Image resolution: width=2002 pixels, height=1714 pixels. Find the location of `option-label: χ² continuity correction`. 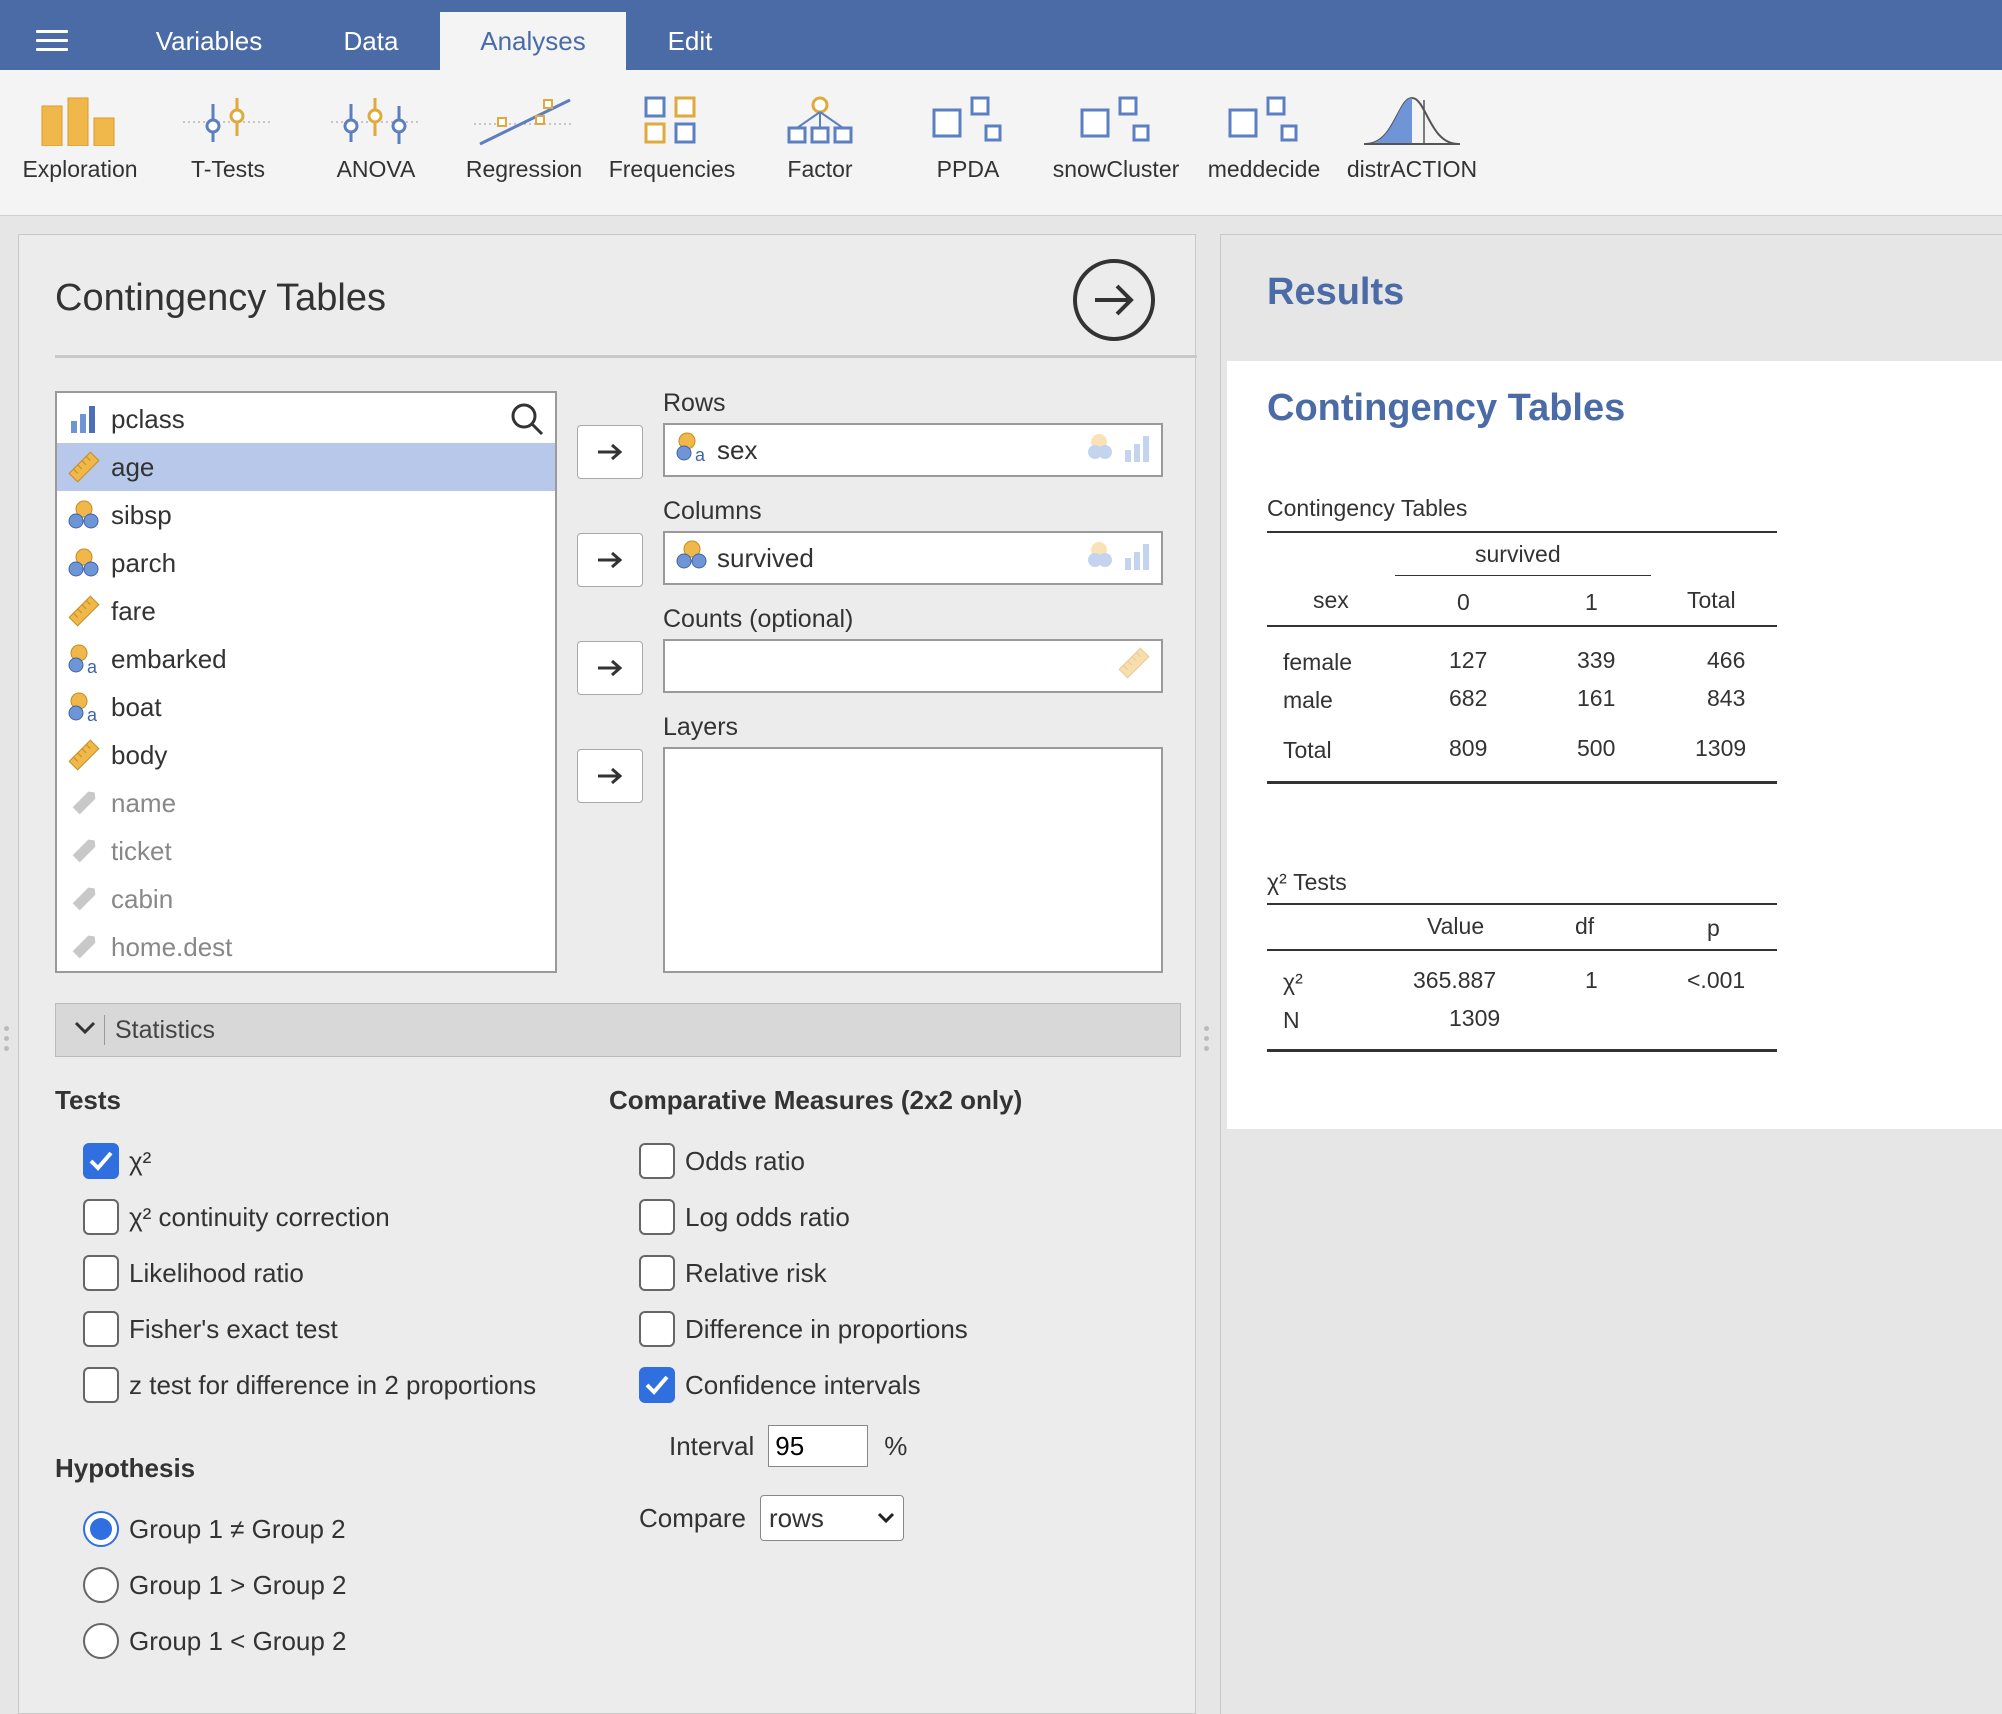

option-label: χ² continuity correction is located at coordinates (259, 1216).